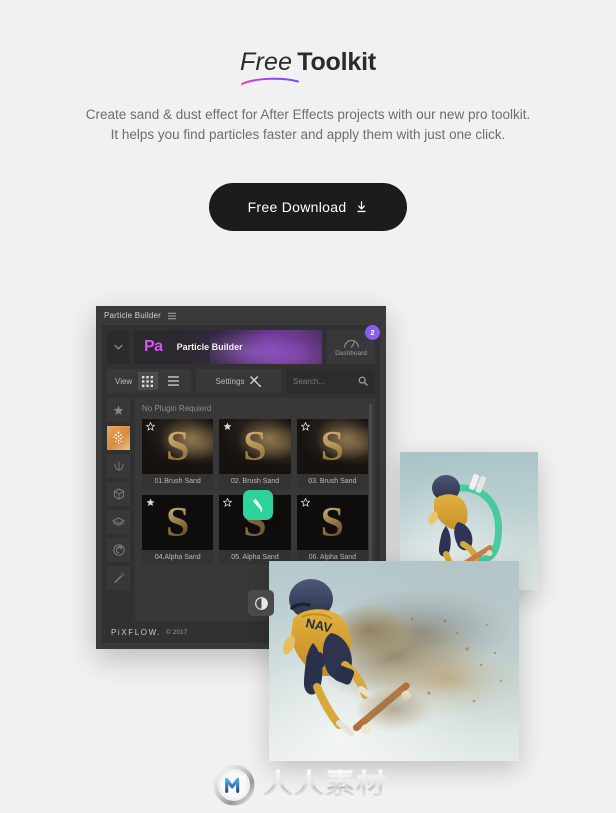  I want to click on watermark: 人人素材, so click(309, 785).